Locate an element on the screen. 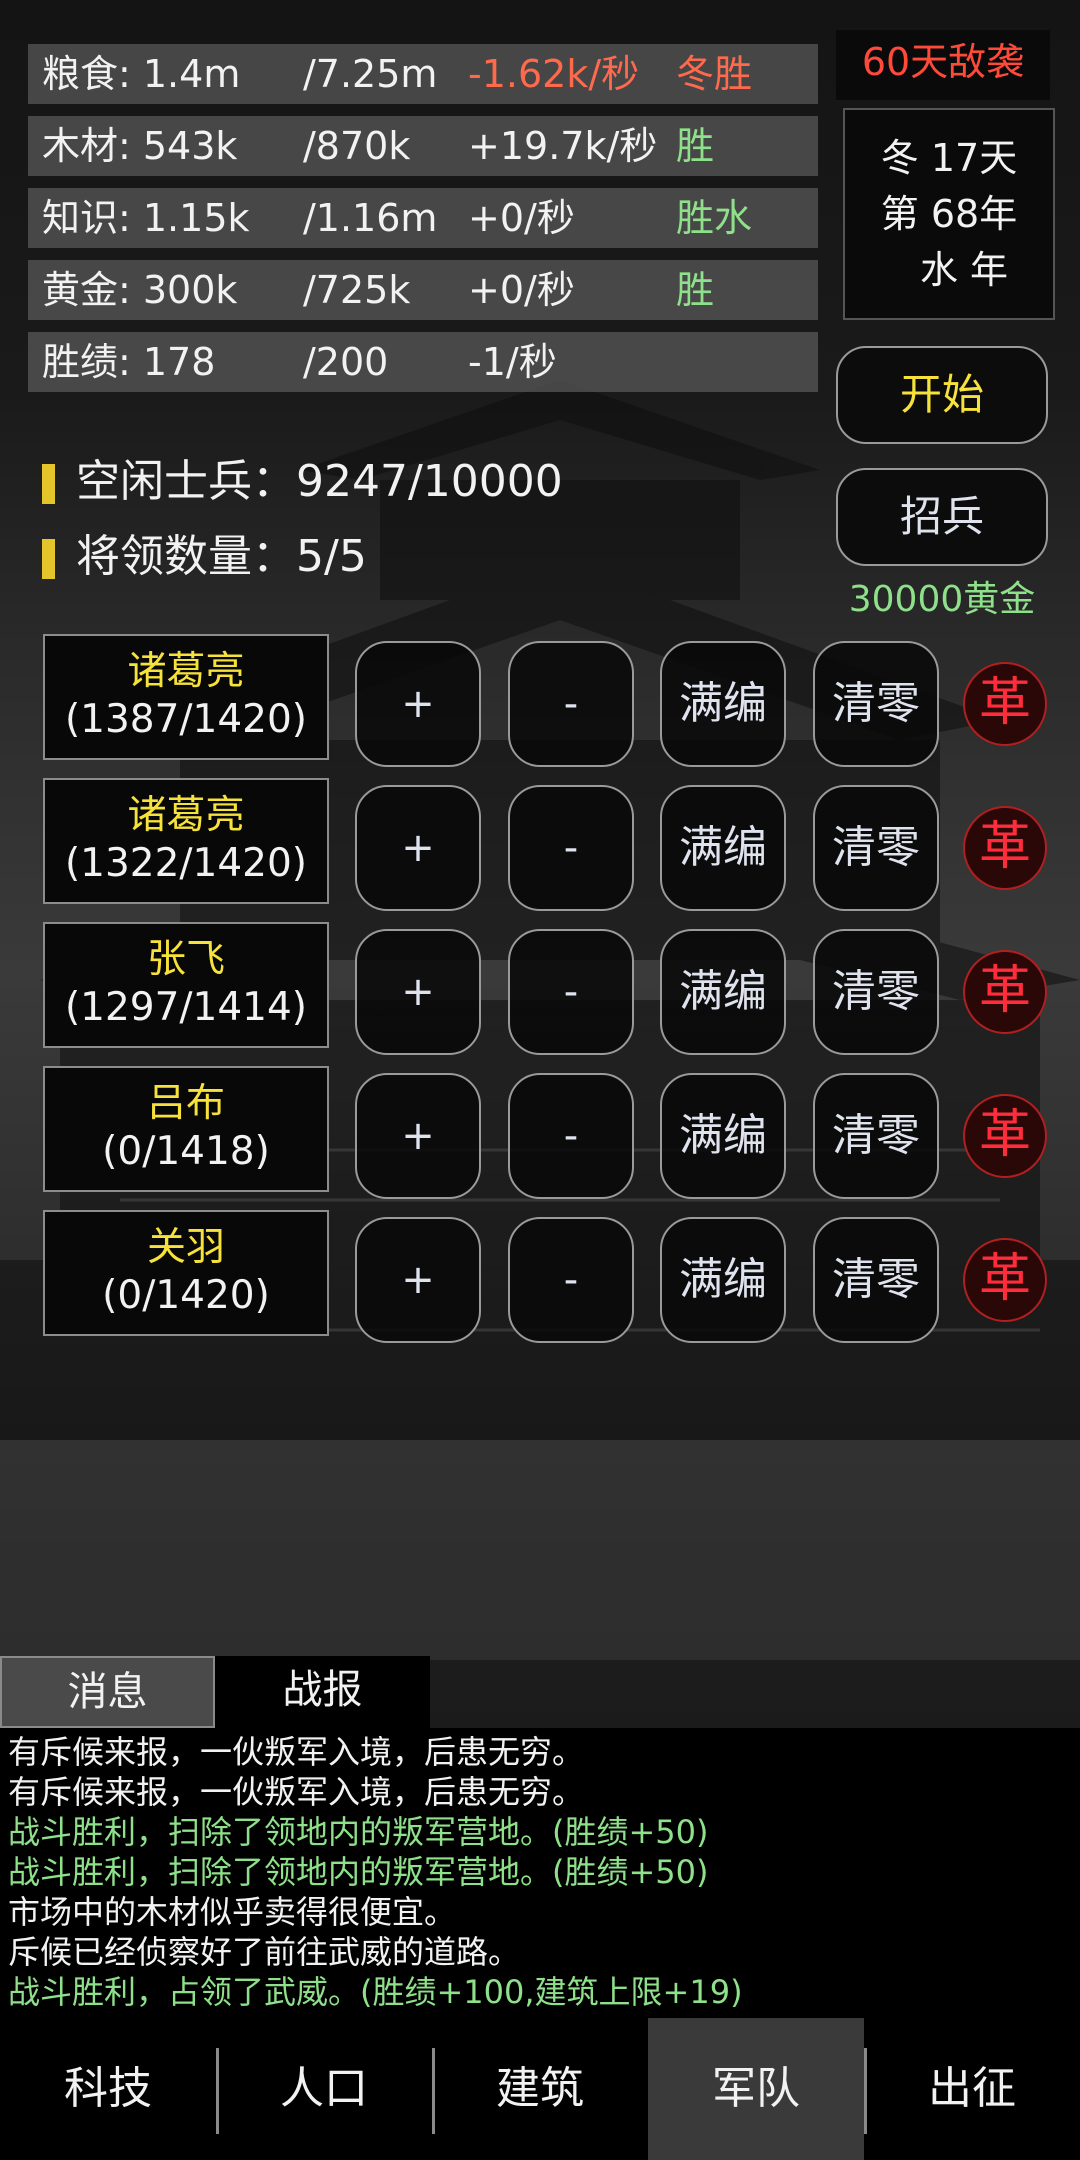 Image resolution: width=1080 pixels, height=2160 pixels. resource-row-gold: 黄金: 300k /725k +0/秒 胜 is located at coordinates (423, 290).